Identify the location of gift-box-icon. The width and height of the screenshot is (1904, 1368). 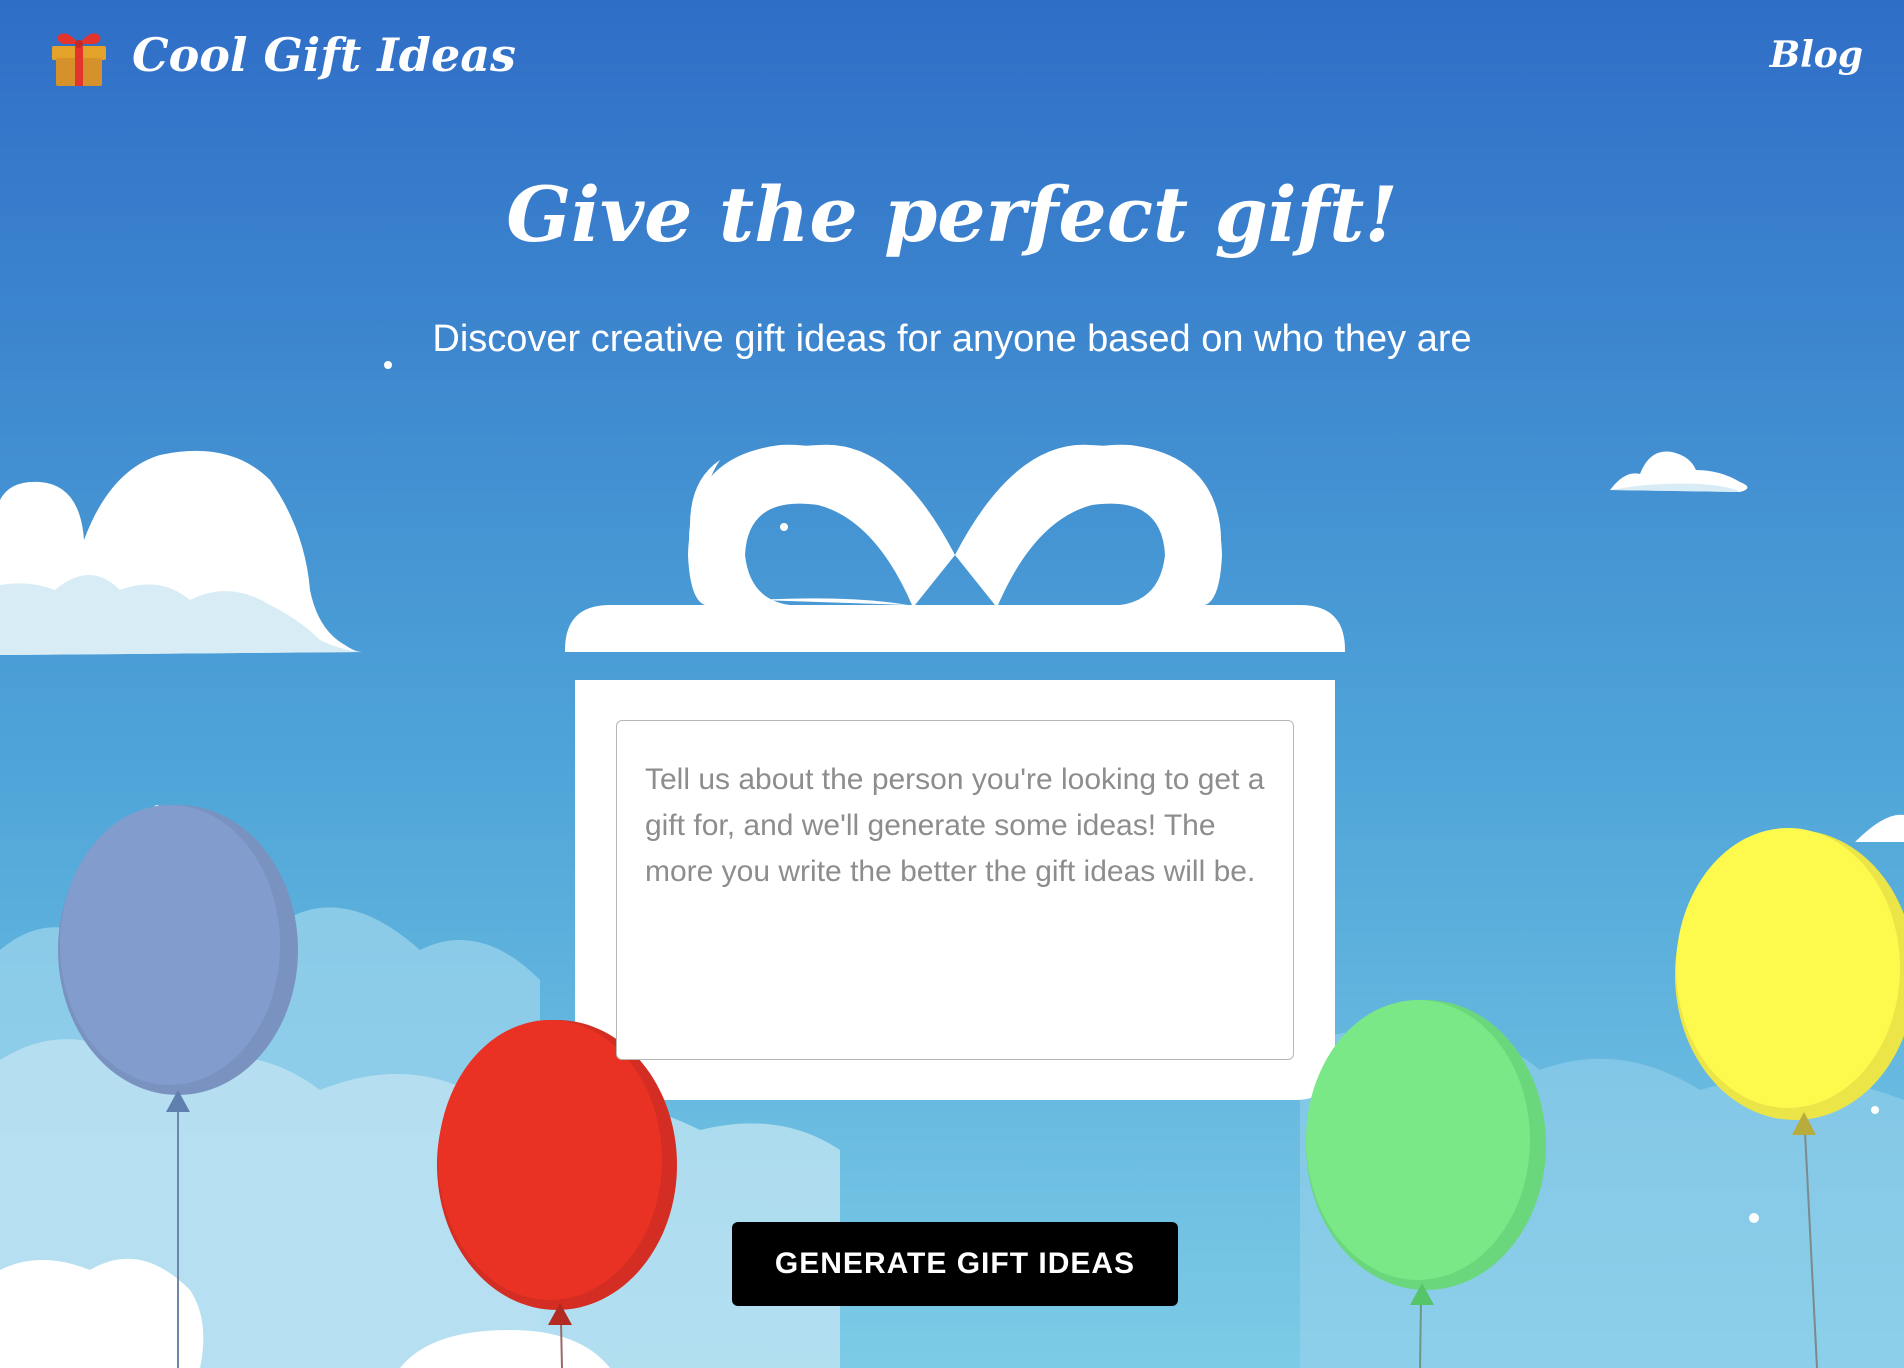
(79, 59).